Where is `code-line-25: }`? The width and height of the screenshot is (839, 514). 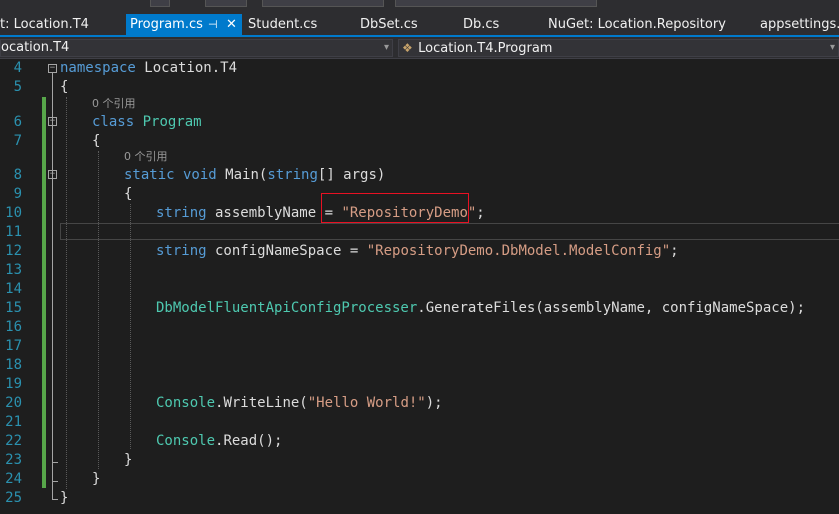
code-line-25: } is located at coordinates (64, 498).